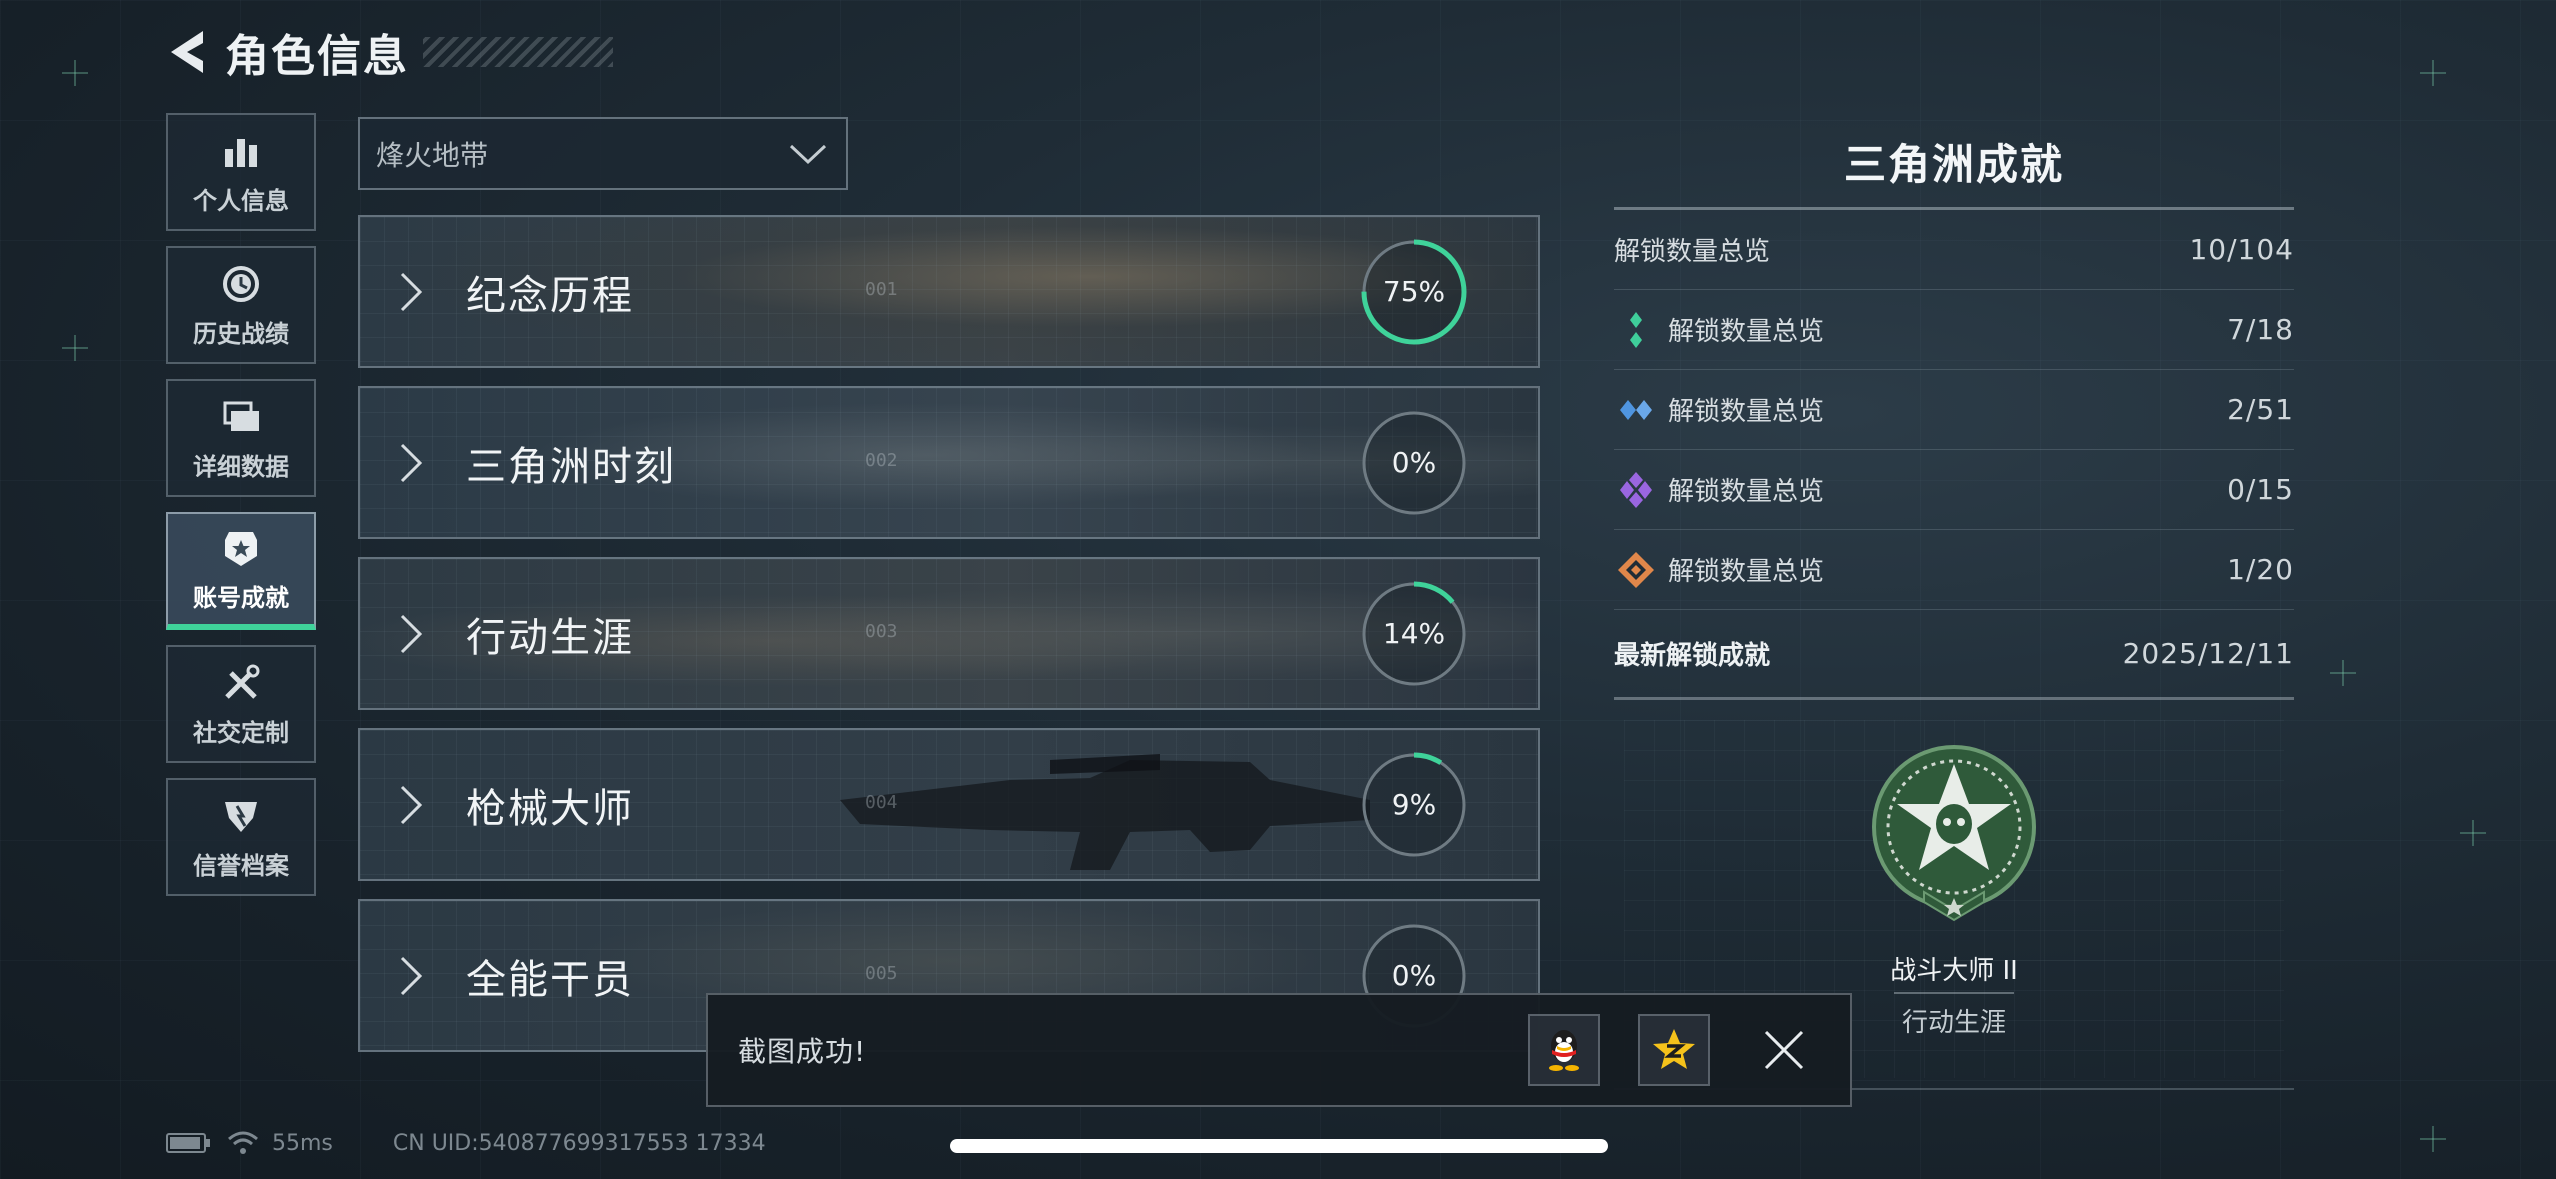 The image size is (2556, 1179). Describe the element at coordinates (881, 631) in the screenshot. I see `card-index: 003` at that location.